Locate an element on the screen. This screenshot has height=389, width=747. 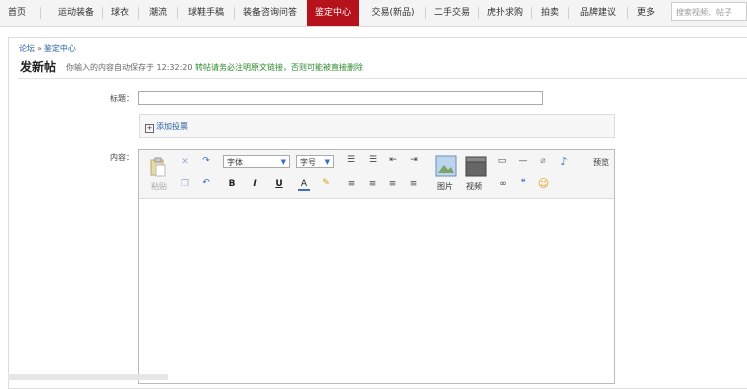
nav-item-jersey: 球衣 is located at coordinates (120, 13).